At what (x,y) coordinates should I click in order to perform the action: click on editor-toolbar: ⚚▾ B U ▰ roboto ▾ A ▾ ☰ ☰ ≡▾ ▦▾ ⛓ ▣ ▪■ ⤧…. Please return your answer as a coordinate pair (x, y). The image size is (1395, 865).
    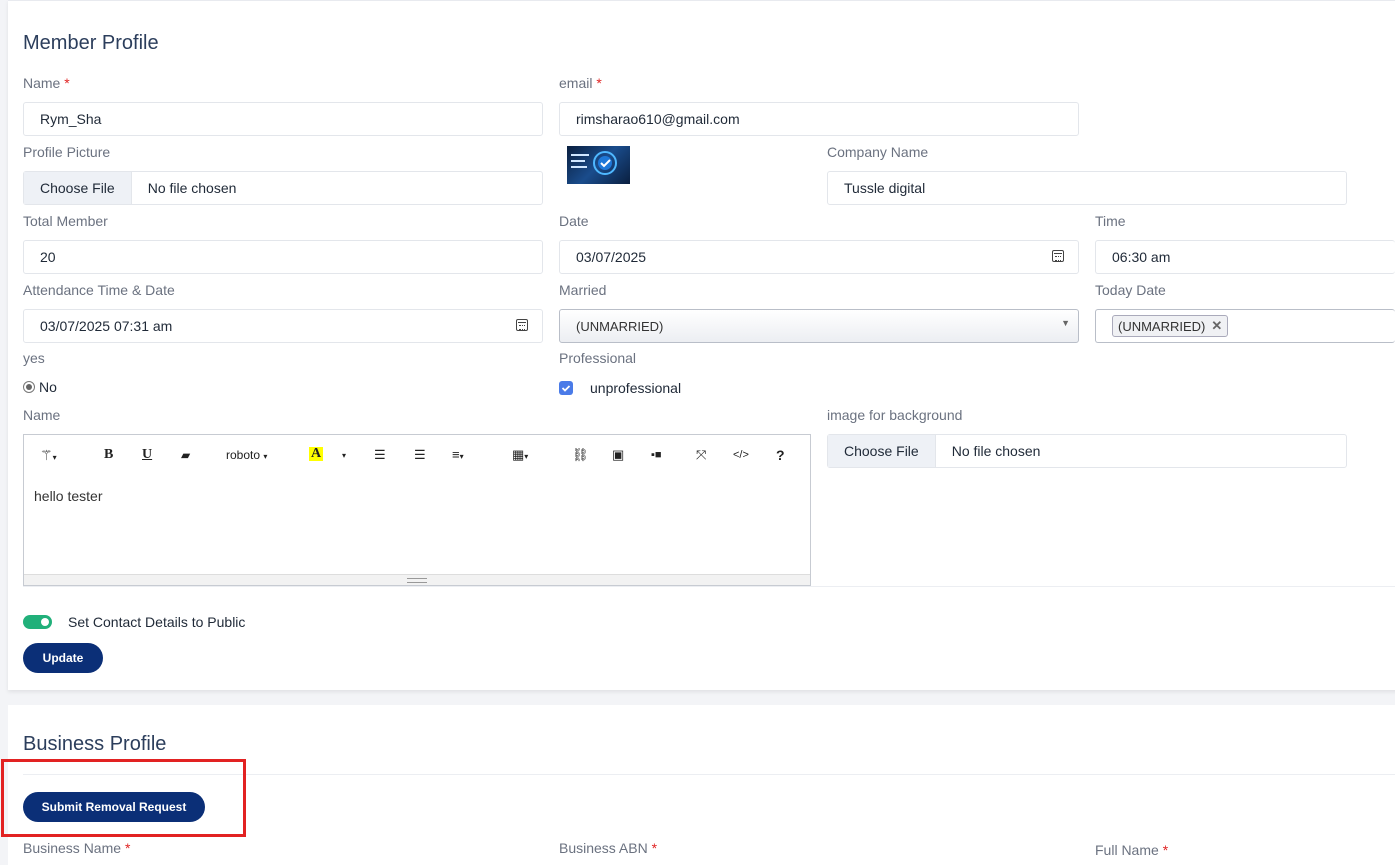
    Looking at the image, I should click on (417, 455).